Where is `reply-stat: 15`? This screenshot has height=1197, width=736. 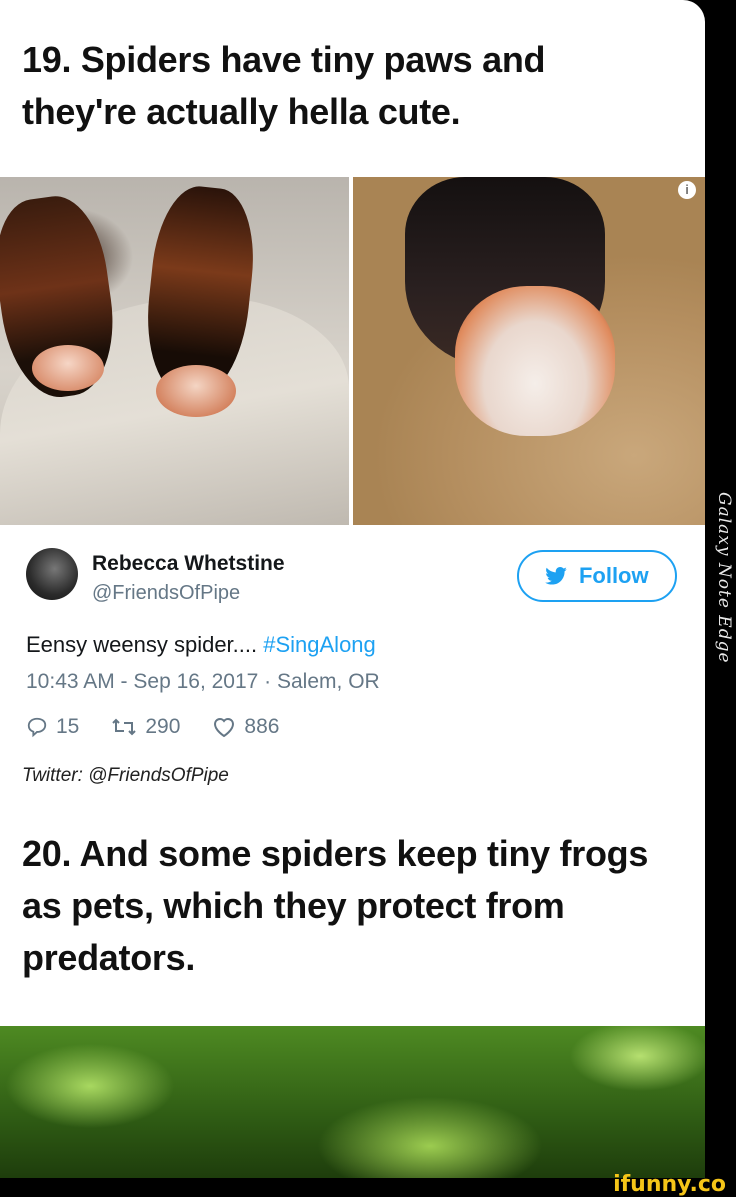 reply-stat: 15 is located at coordinates (52, 727).